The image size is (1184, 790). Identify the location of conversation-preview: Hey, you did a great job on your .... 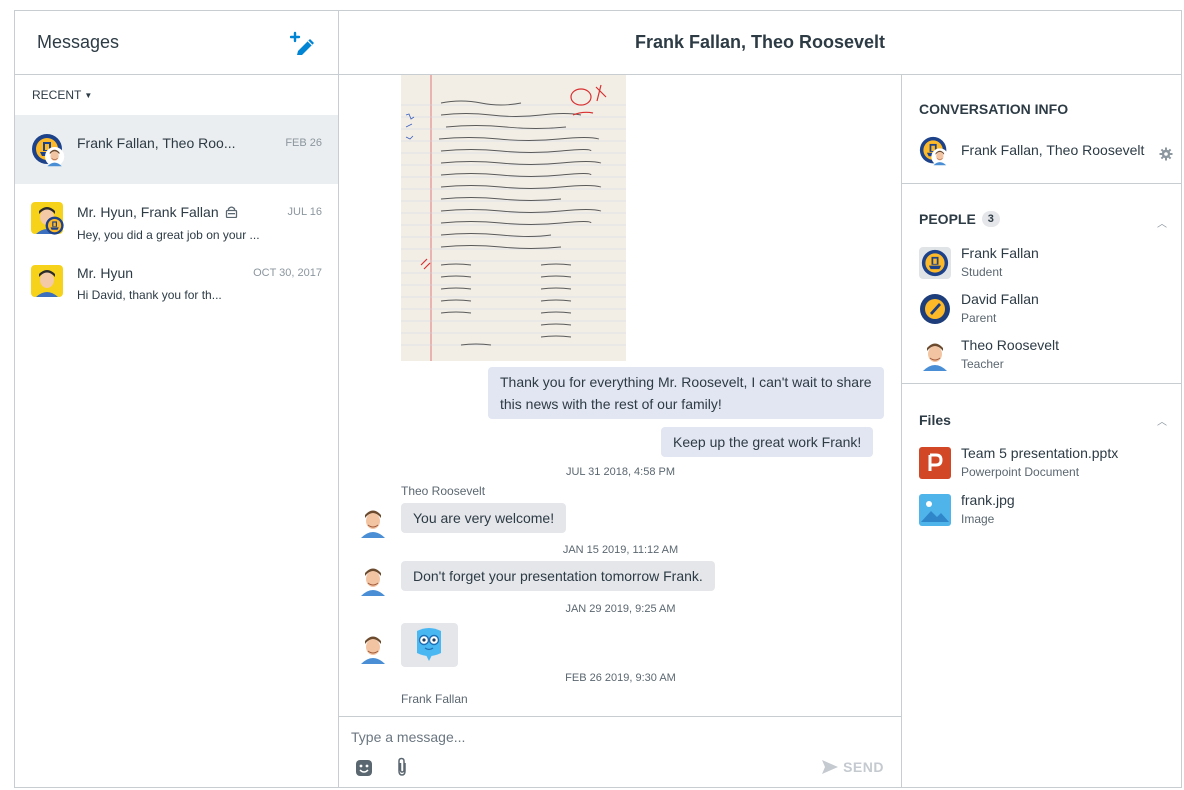
(168, 235).